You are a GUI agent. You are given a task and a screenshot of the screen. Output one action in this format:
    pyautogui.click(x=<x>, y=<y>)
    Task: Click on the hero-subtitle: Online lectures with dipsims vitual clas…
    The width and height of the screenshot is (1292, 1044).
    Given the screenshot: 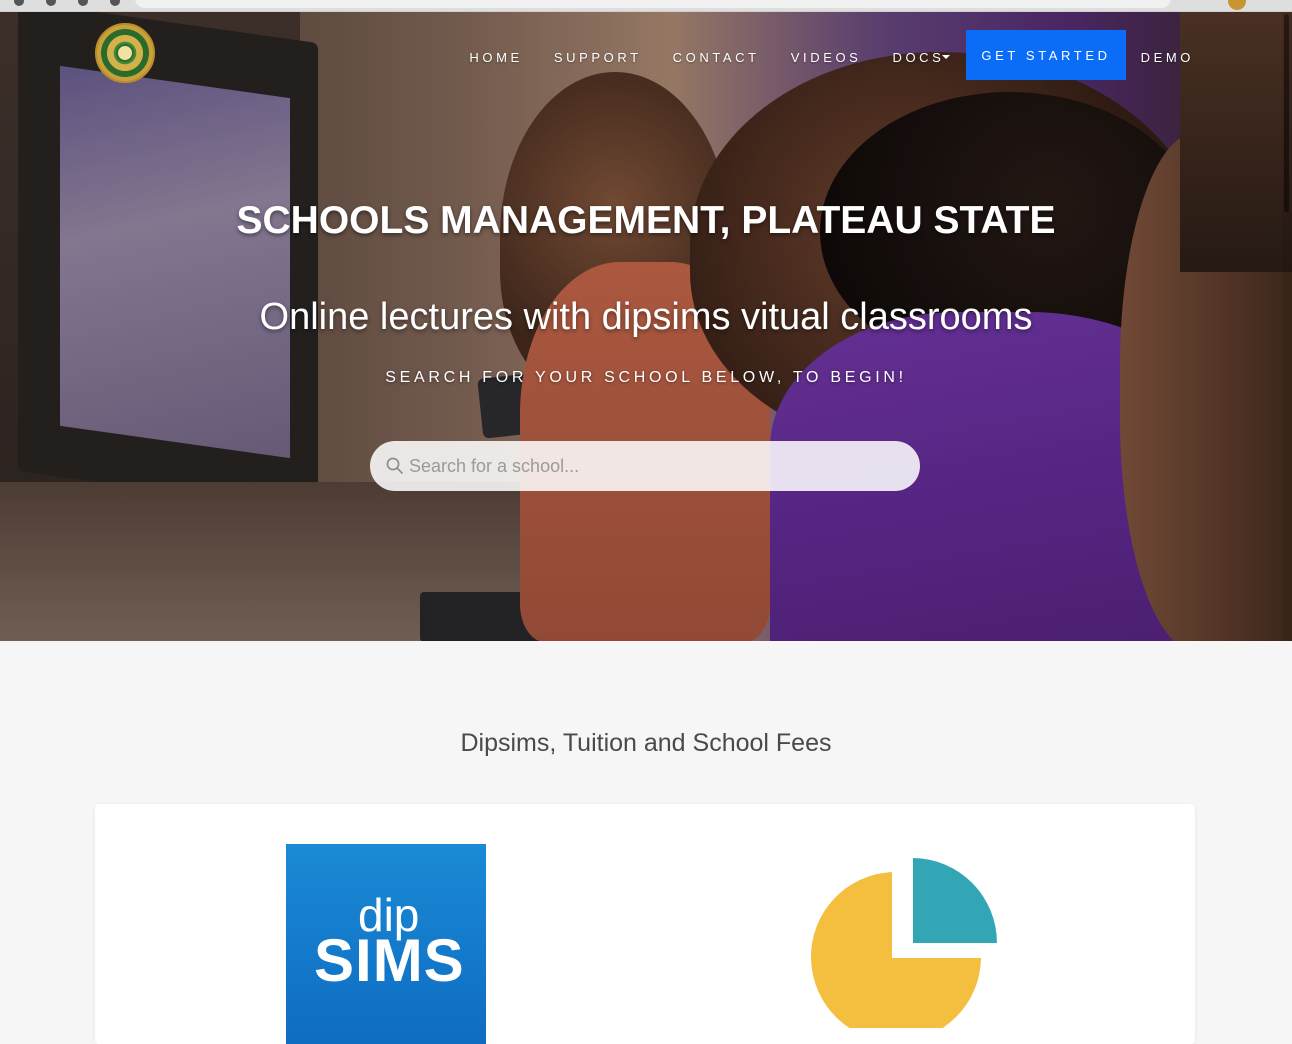 What is the action you would take?
    pyautogui.click(x=646, y=317)
    